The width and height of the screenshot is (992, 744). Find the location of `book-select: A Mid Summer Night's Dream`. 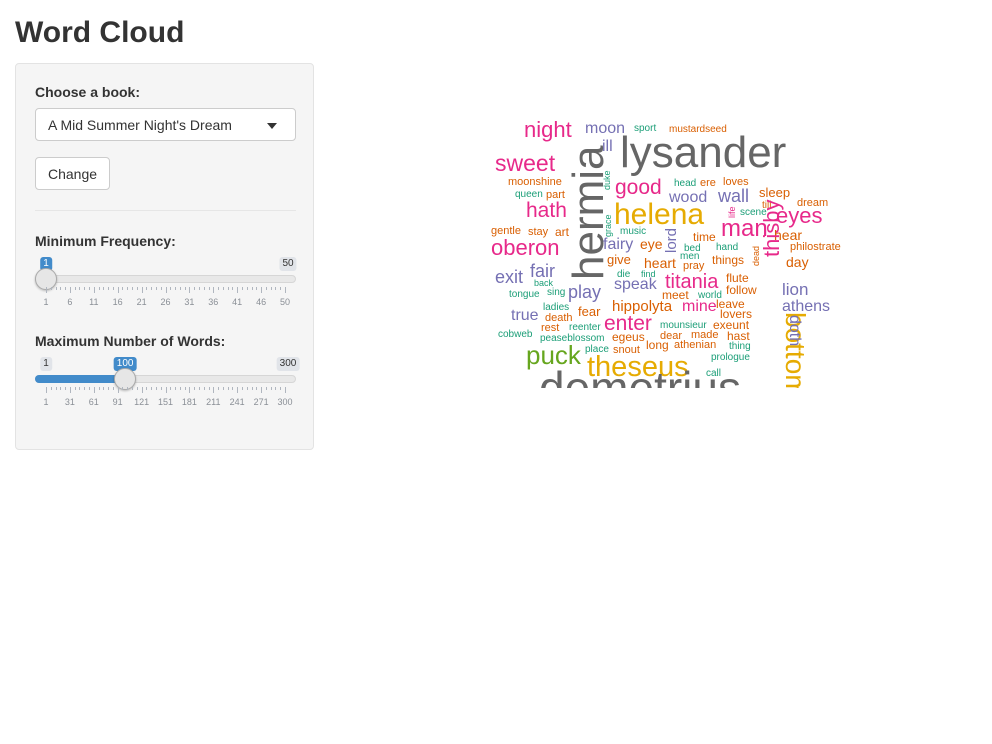

book-select: A Mid Summer Night's Dream is located at coordinates (165, 124).